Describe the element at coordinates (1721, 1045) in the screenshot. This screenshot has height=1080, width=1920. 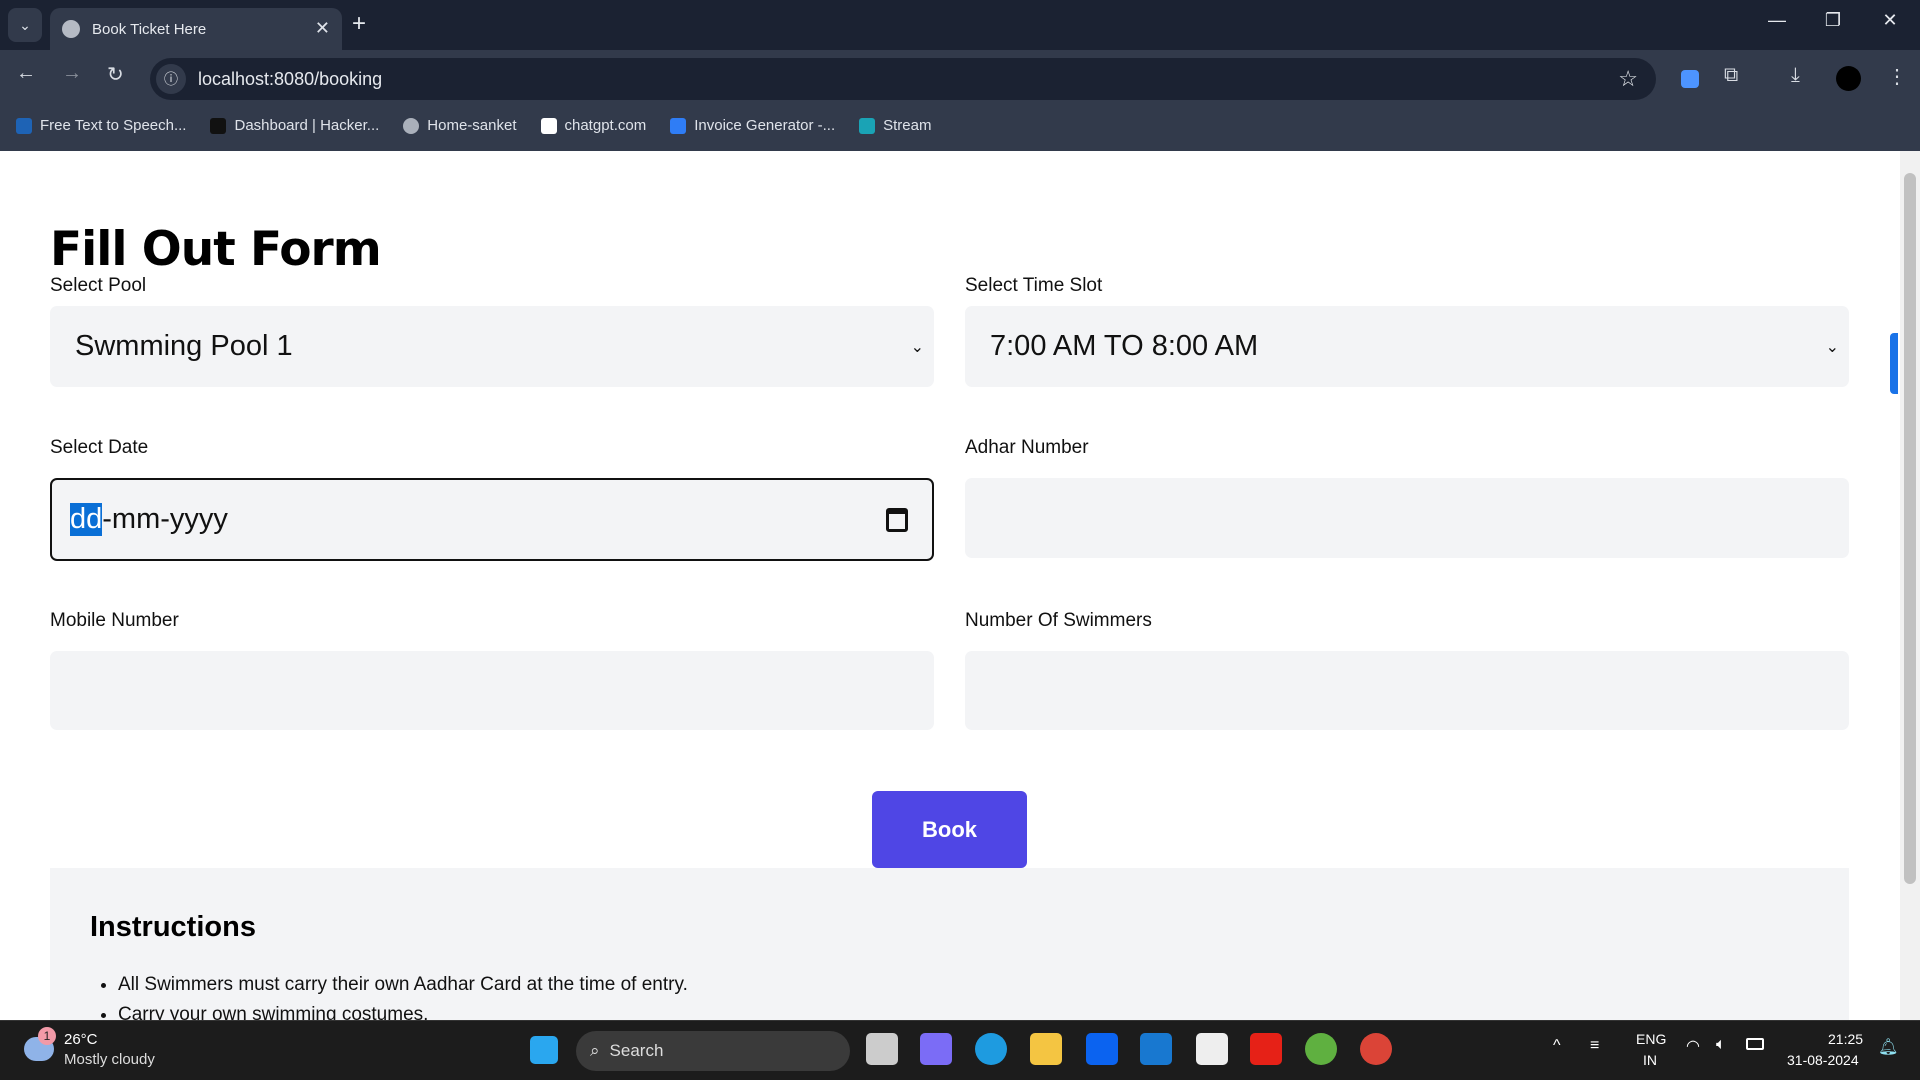
I see `volume-icon: 🔈︎` at that location.